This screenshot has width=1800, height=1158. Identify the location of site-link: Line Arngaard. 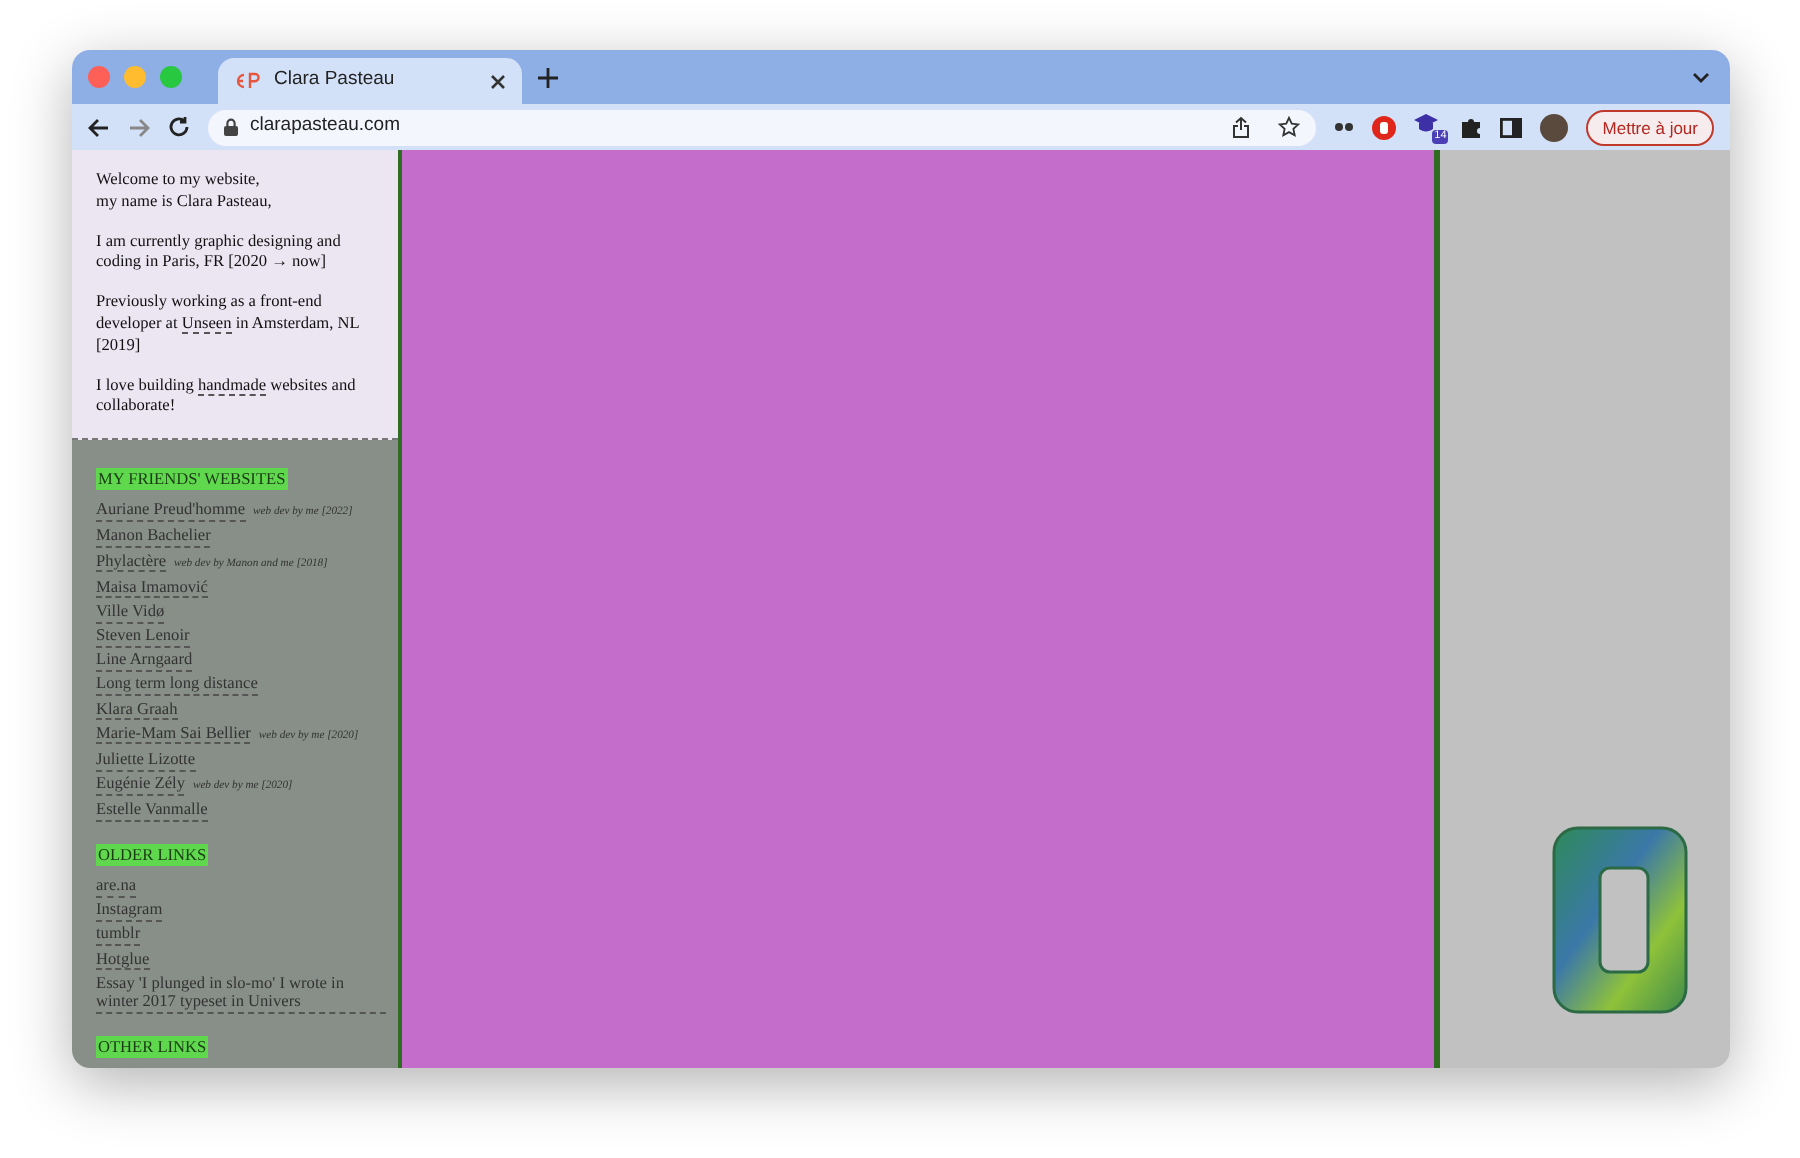
(144, 661).